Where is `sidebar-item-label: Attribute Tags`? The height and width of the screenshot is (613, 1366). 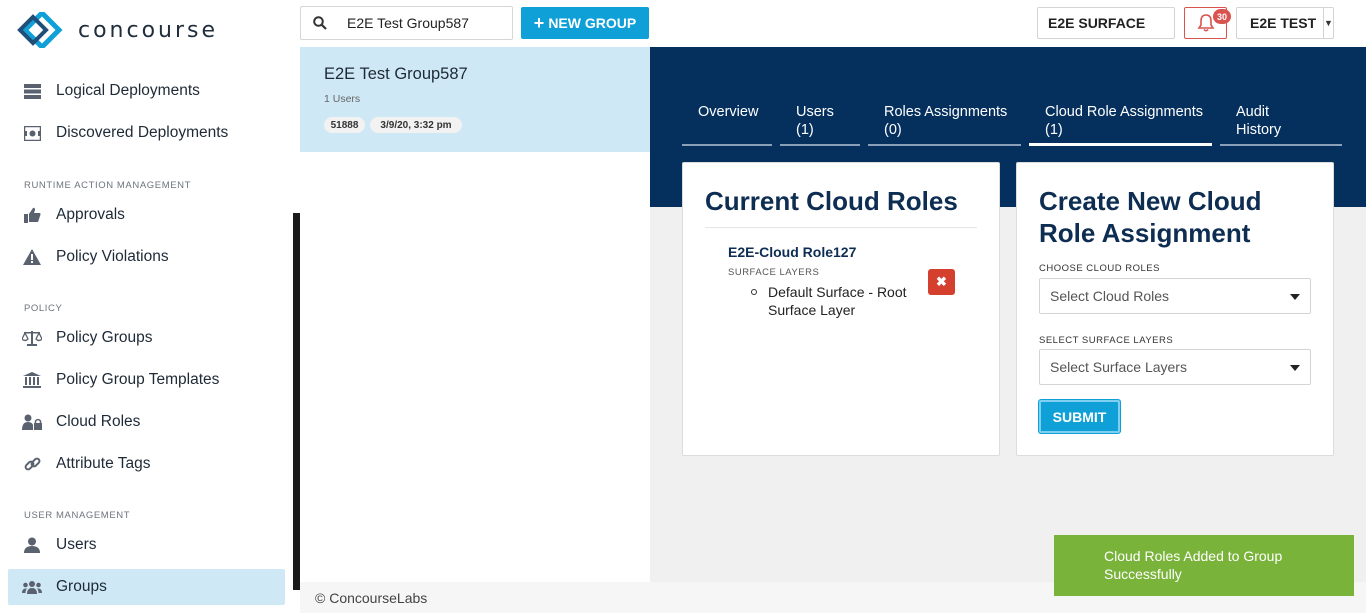 sidebar-item-label: Attribute Tags is located at coordinates (103, 463).